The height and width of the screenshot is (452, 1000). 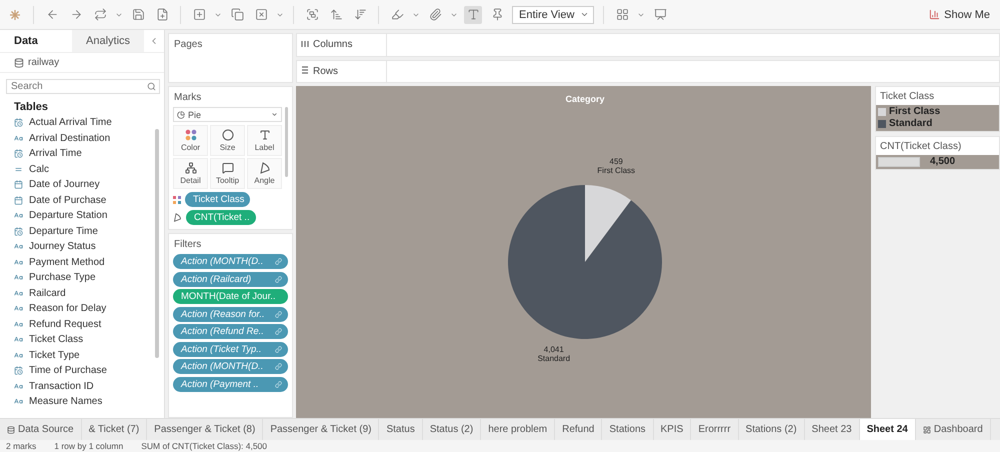 What do you see at coordinates (228, 135) in the screenshot?
I see `size-icon` at bounding box center [228, 135].